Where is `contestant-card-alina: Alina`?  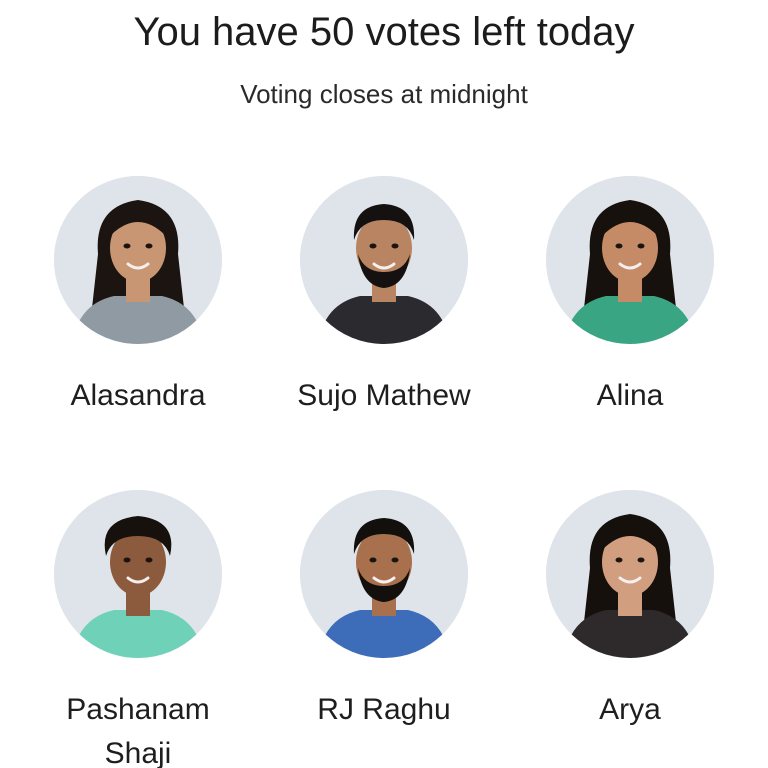 contestant-card-alina: Alina is located at coordinates (630, 297).